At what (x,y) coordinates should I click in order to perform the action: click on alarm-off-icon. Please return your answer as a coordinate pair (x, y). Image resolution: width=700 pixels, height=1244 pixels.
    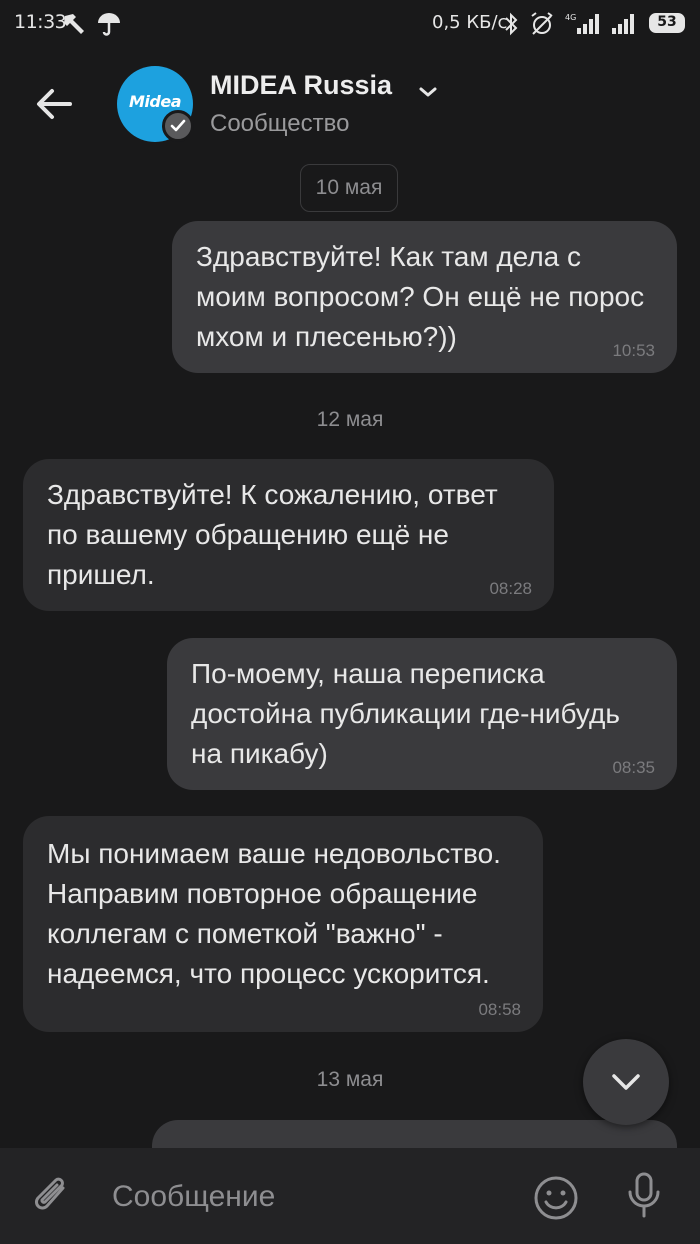
    Looking at the image, I should click on (542, 24).